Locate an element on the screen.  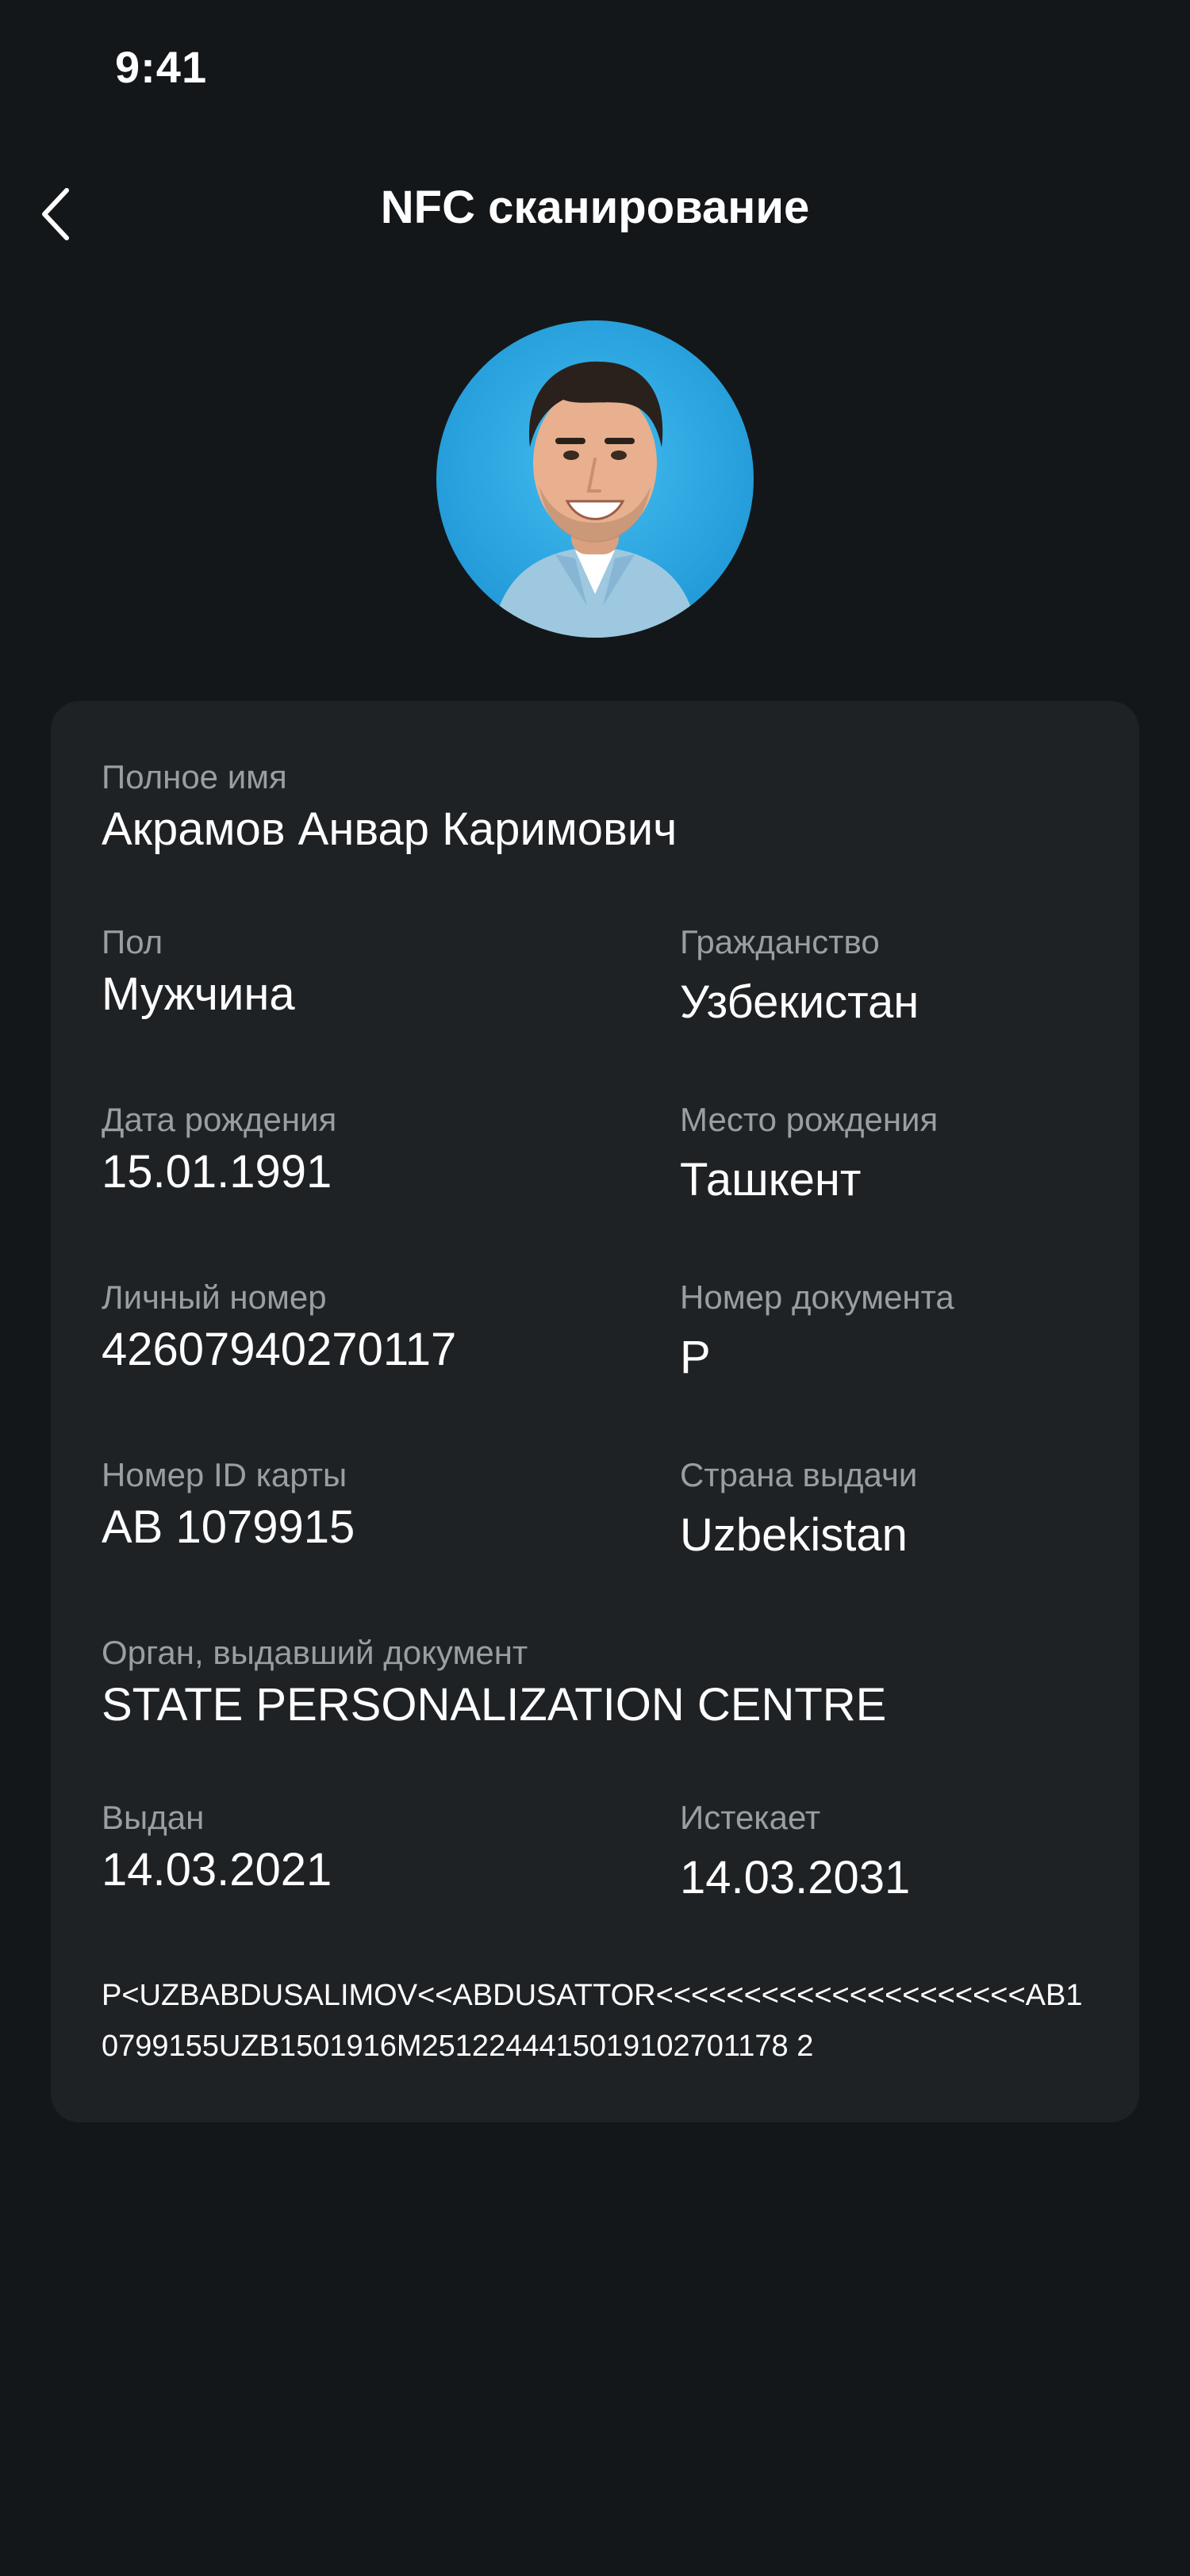
citizenship-field: Гражданство Узбекистан is located at coordinates (799, 977).